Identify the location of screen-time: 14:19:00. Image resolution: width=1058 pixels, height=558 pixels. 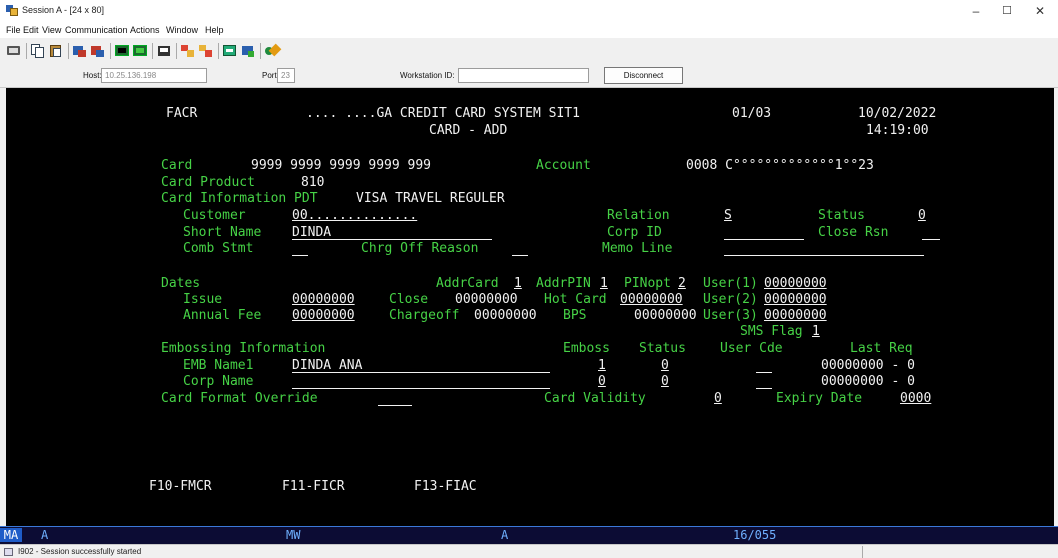
(897, 130).